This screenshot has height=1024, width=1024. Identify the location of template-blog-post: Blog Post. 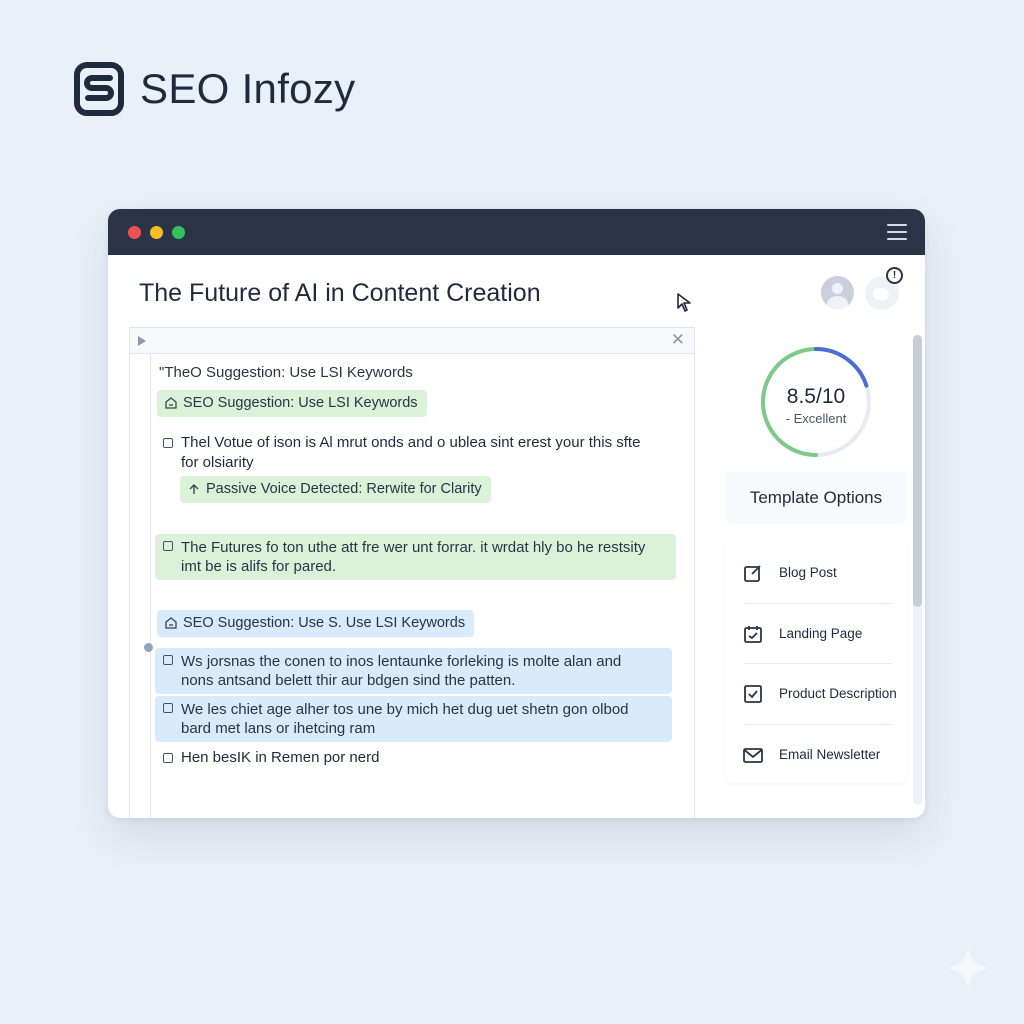
(816, 573).